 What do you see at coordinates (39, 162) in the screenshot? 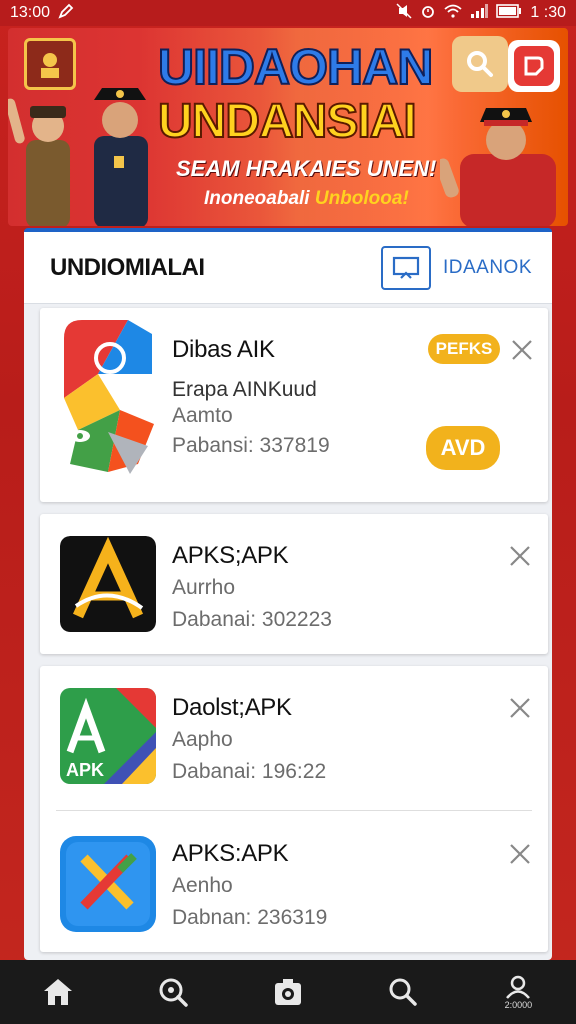
I see `officer-figure-left` at bounding box center [39, 162].